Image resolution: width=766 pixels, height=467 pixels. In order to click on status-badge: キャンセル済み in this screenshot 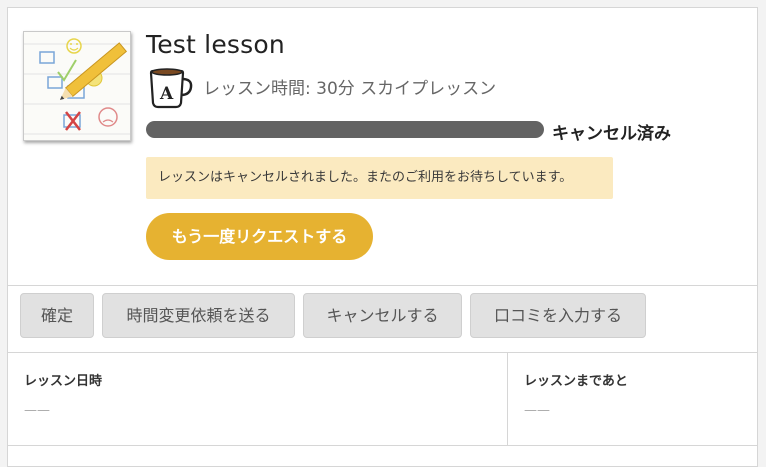, I will do `click(611, 134)`.